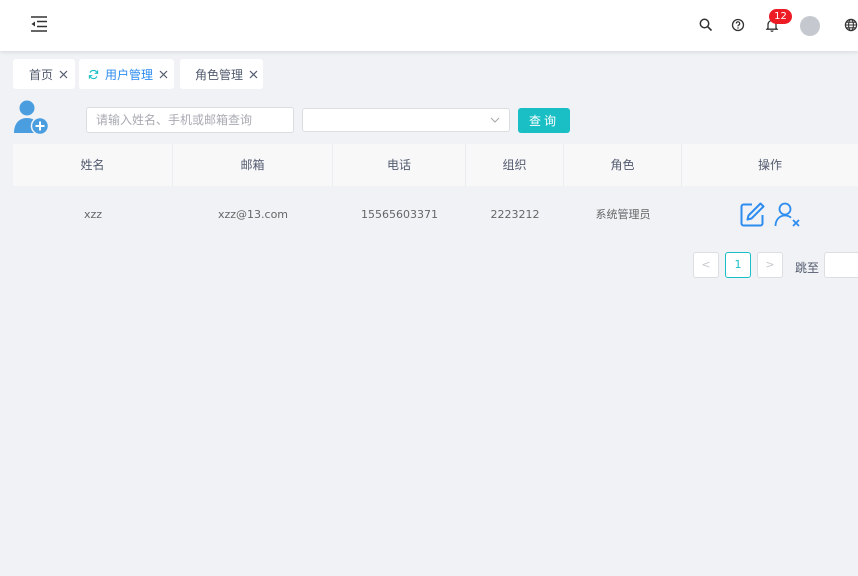 This screenshot has width=858, height=576. I want to click on tab-role-management: 角色管理, so click(221, 74).